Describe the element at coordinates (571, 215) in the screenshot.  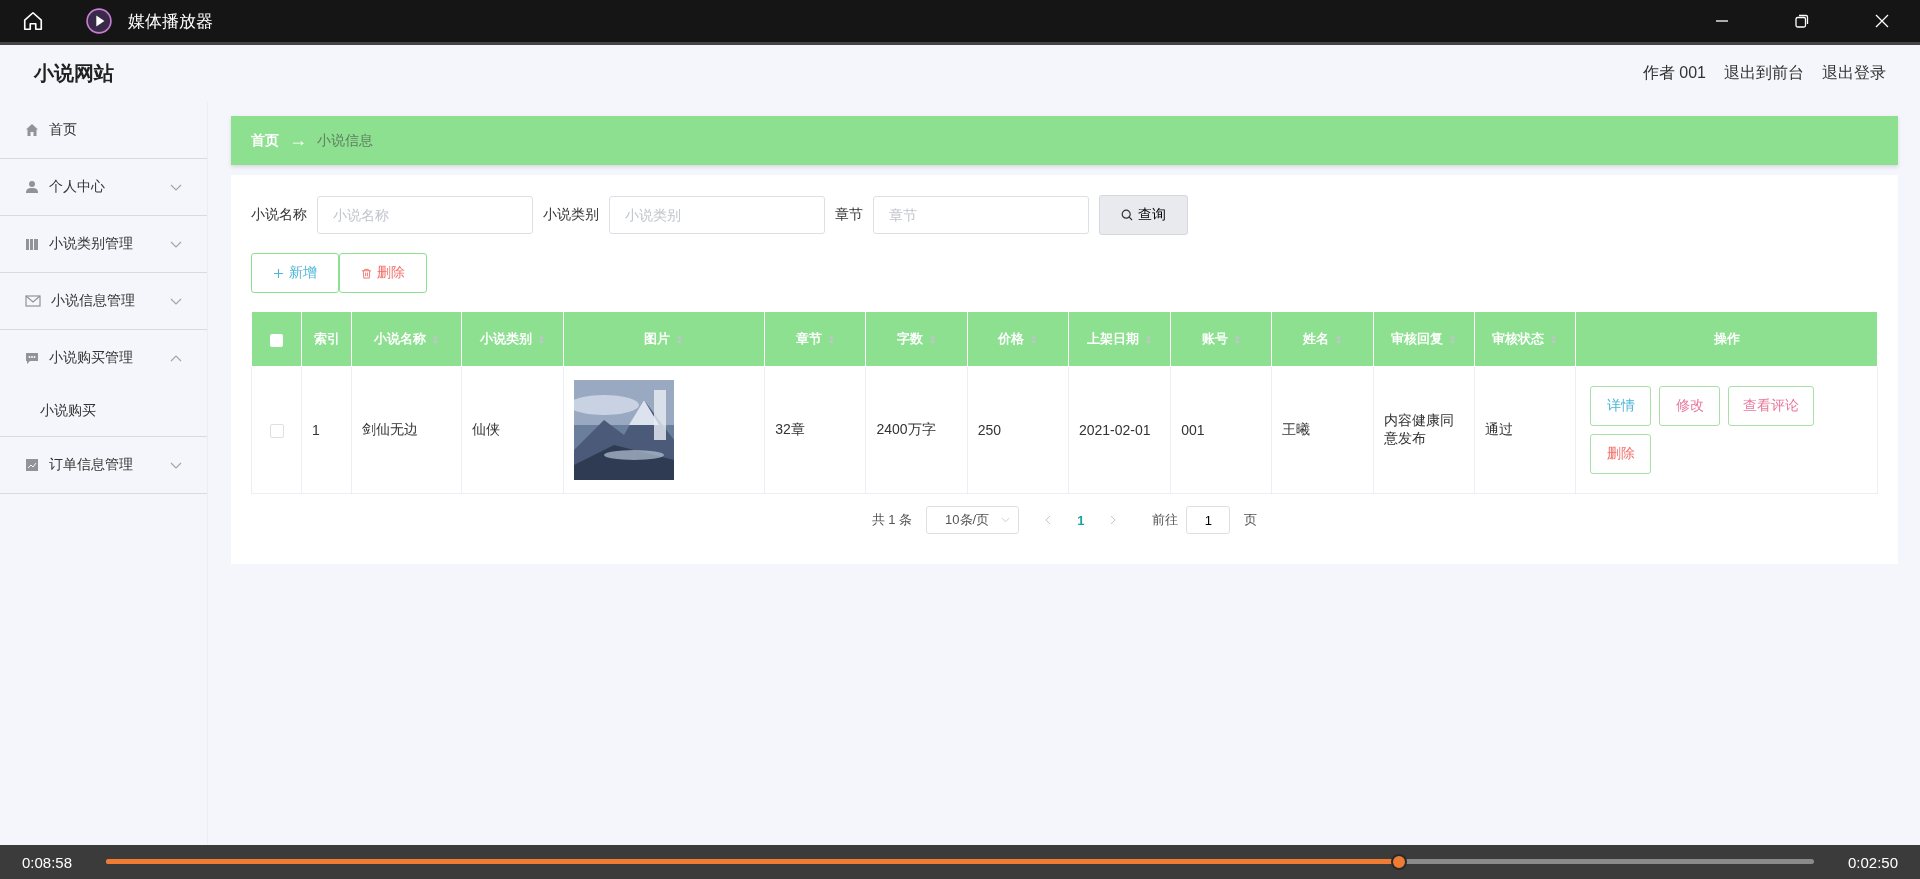
I see `filter-label: 小说类别` at that location.